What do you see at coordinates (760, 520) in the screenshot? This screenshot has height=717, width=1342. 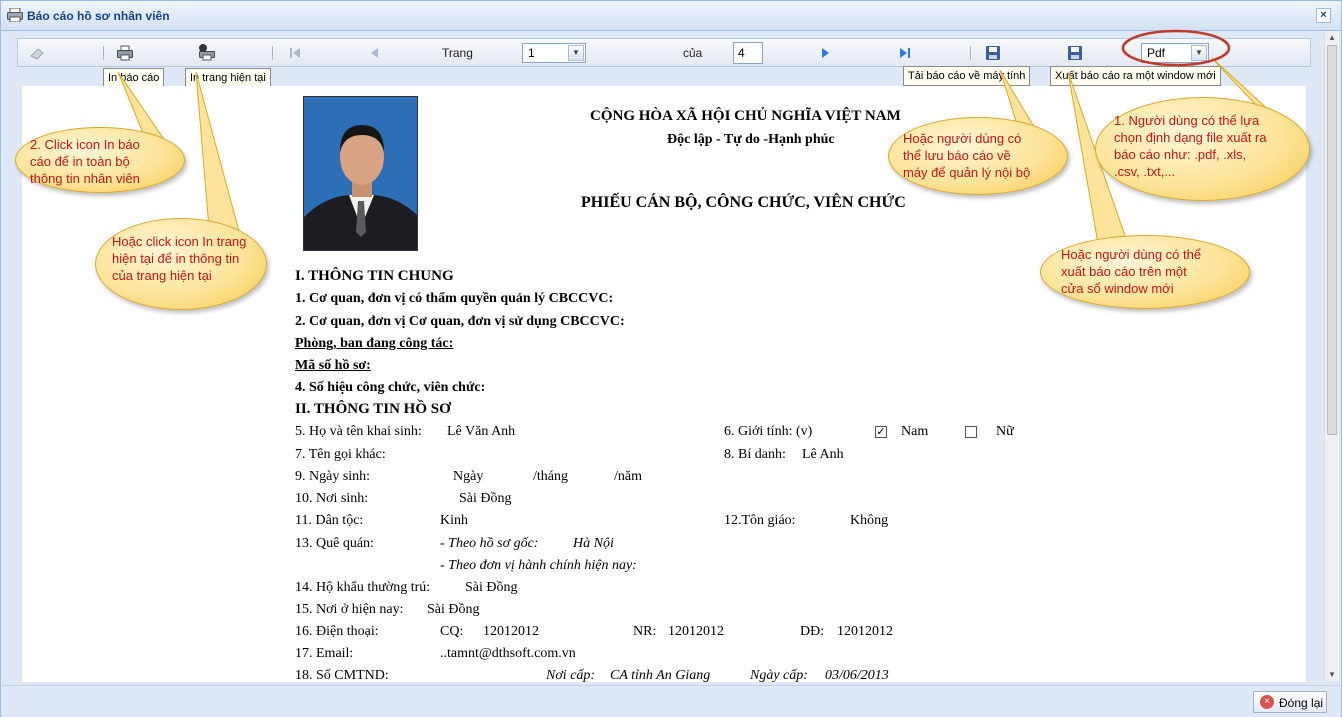 I see `religion-label: 12.Tôn giáo:` at bounding box center [760, 520].